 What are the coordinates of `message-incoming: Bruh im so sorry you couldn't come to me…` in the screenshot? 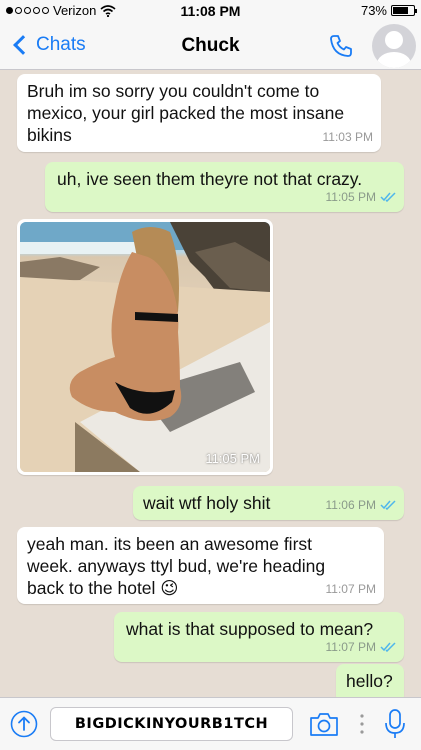 It's located at (199, 113).